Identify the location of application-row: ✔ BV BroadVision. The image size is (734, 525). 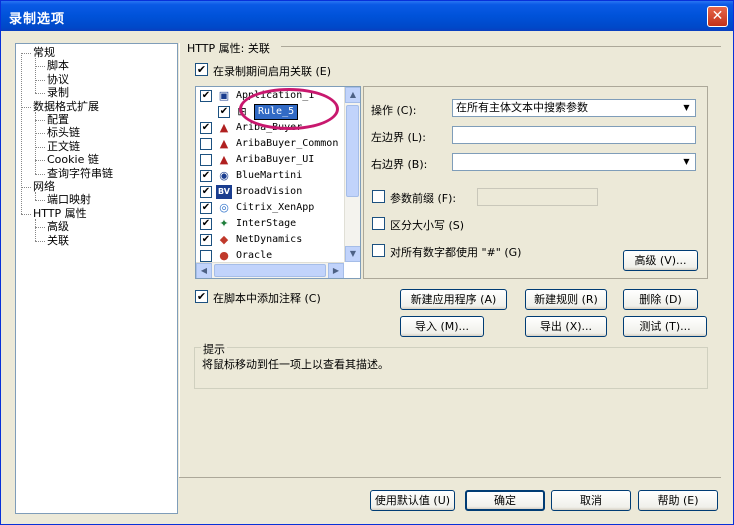
(271, 192).